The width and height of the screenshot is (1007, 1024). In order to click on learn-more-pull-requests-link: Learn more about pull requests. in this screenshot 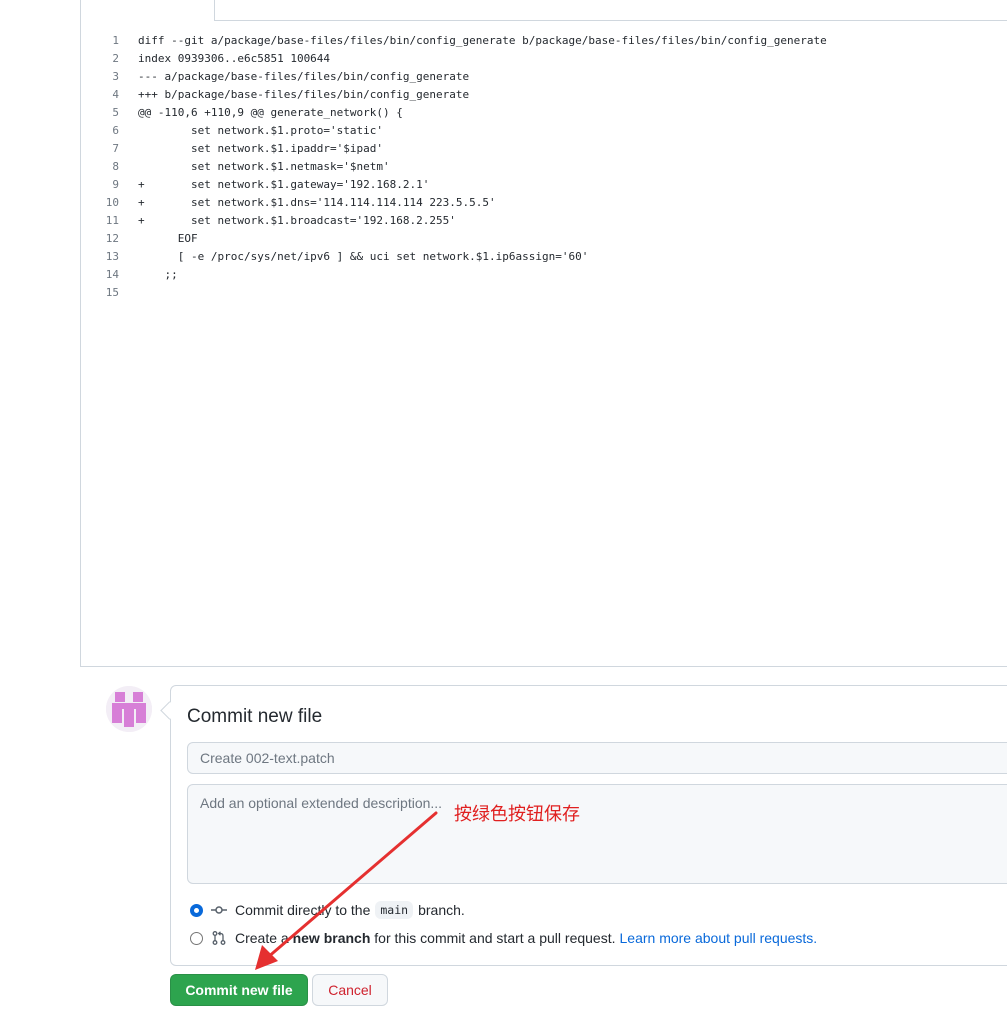, I will do `click(719, 938)`.